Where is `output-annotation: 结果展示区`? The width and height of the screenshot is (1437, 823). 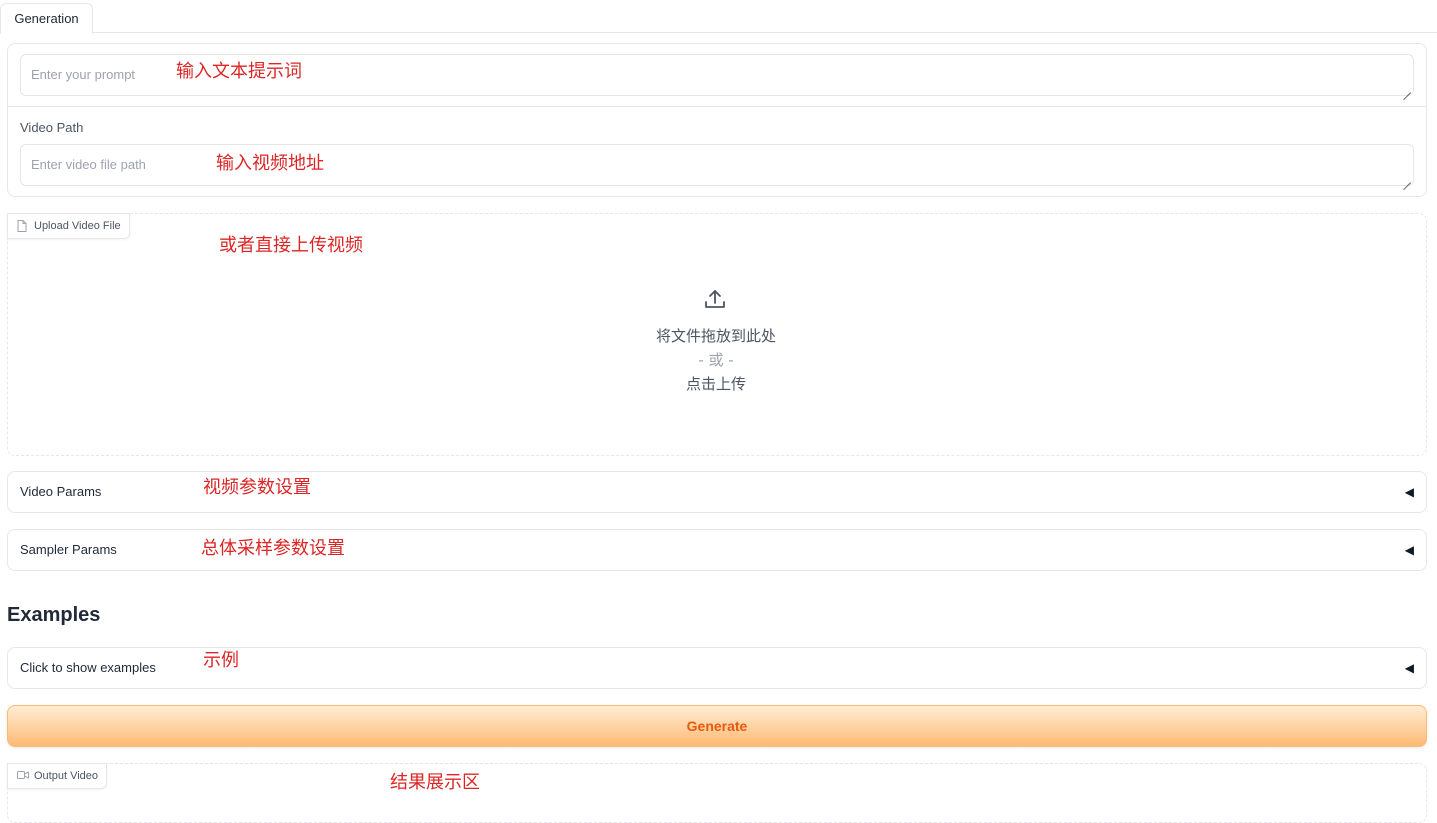
output-annotation: 结果展示区 is located at coordinates (435, 782).